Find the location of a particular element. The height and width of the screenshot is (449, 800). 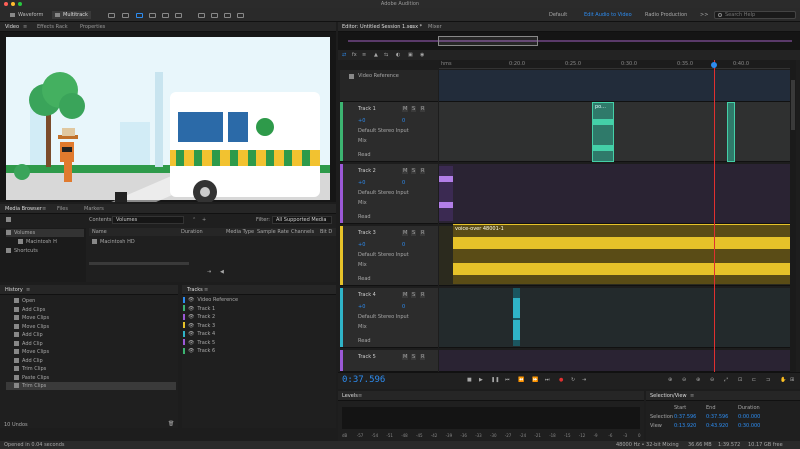

track3-voice-over-clip: voice-over 48001-1 is located at coordinates (621, 254).